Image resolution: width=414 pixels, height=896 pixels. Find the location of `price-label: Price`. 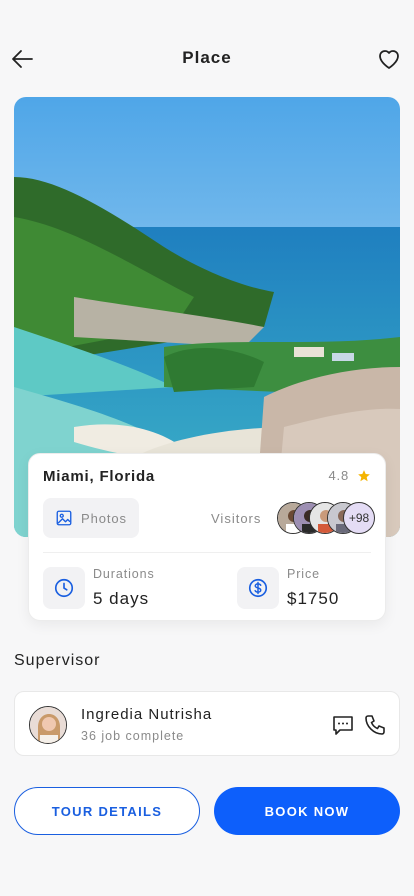

price-label: Price is located at coordinates (303, 574).